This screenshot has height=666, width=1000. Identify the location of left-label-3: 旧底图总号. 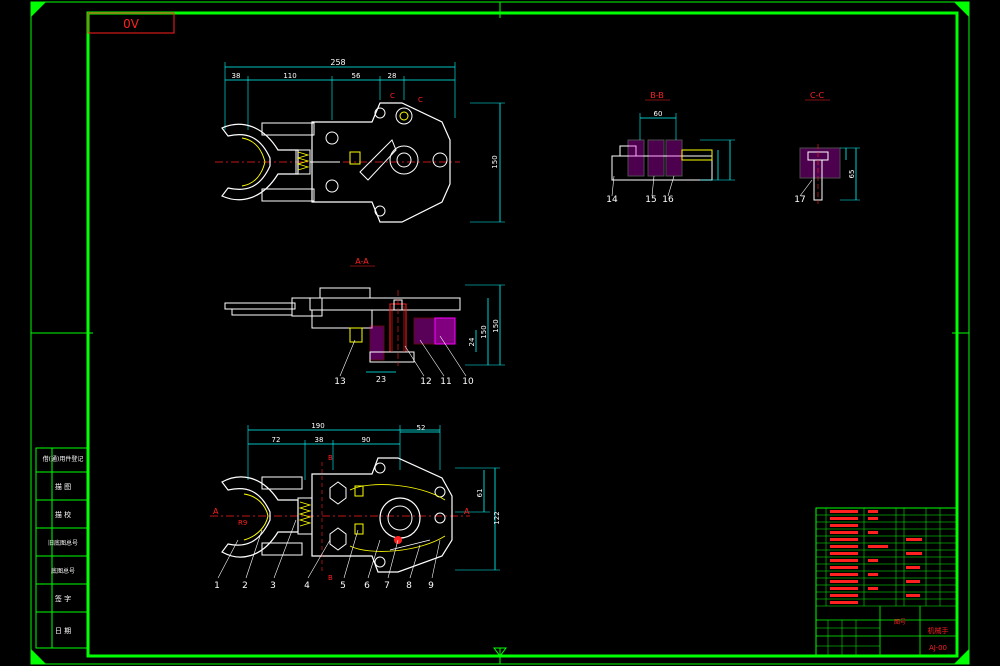
(63, 543).